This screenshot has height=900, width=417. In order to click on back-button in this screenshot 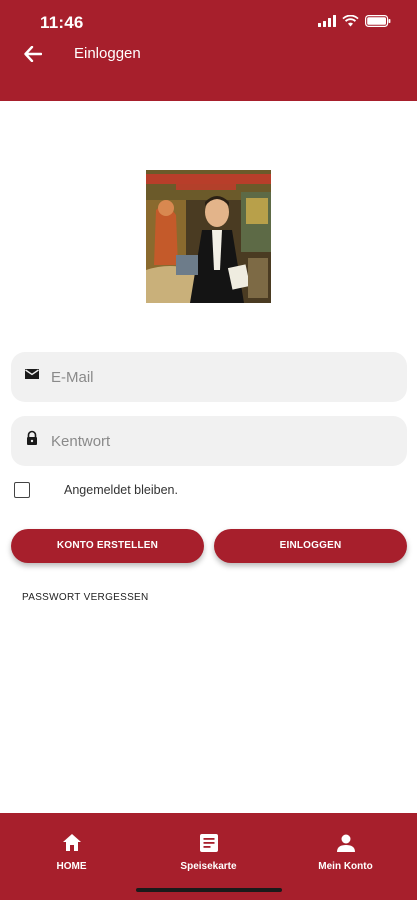, I will do `click(33, 54)`.